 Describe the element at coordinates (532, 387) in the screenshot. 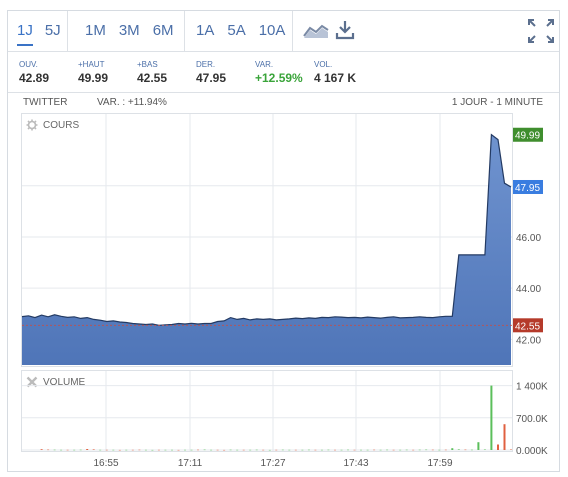

I see `volume-tick-label: 1 400K` at that location.